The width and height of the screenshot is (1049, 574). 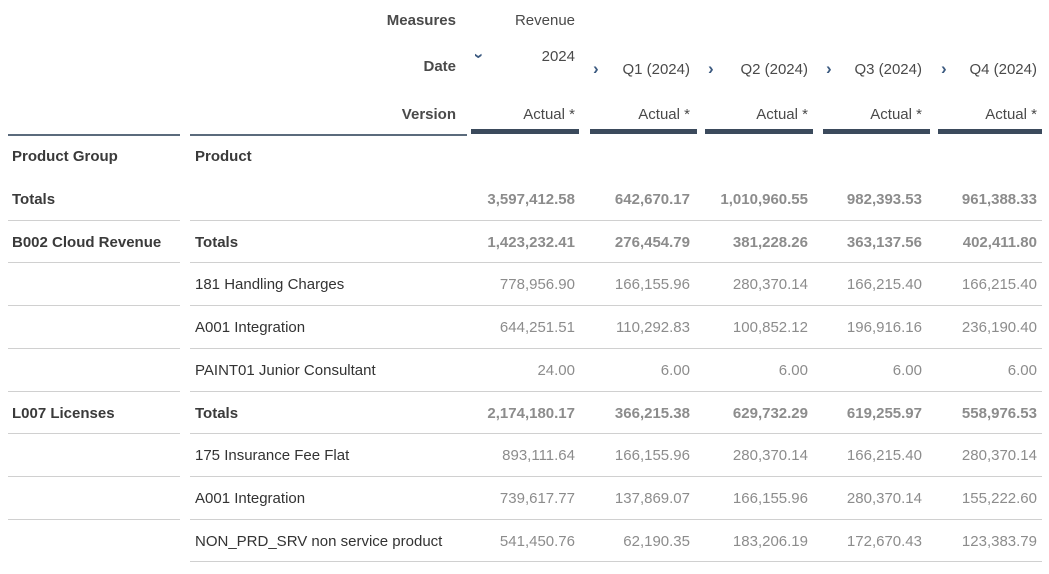 What do you see at coordinates (987, 242) in the screenshot?
I see `value-cell: 402,411.80` at bounding box center [987, 242].